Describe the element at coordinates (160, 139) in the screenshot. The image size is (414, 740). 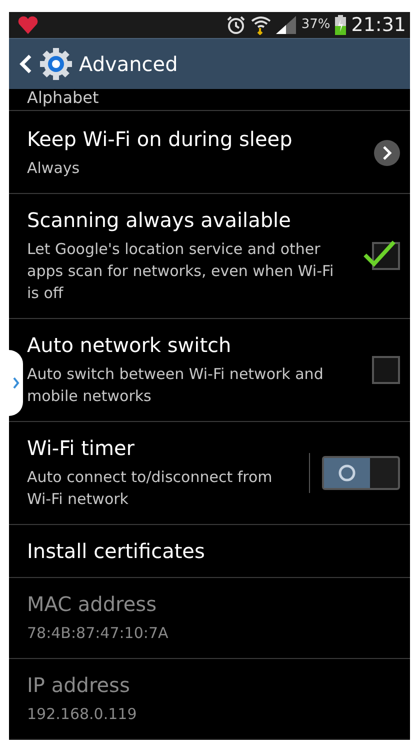
I see `setting-title: Keep Wi-Fi on during sleep` at that location.